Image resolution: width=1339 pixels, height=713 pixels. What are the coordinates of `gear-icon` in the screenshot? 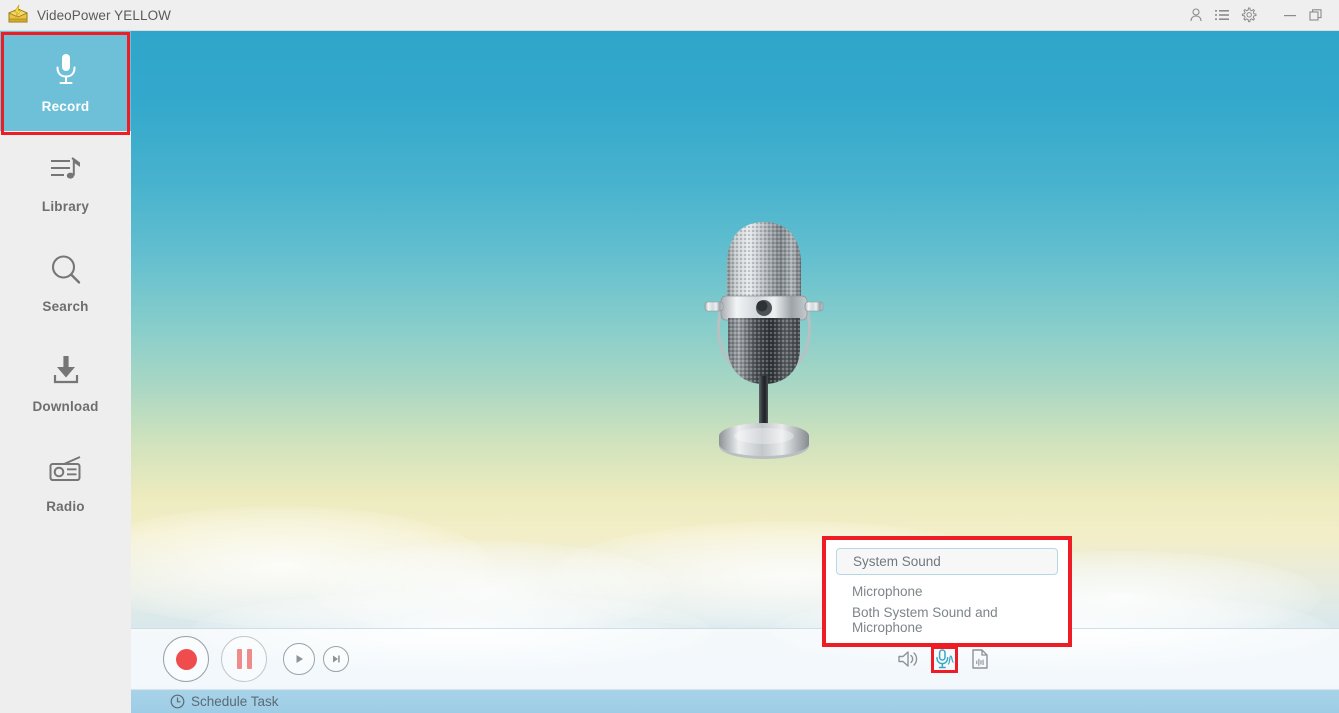 It's located at (1248, 15).